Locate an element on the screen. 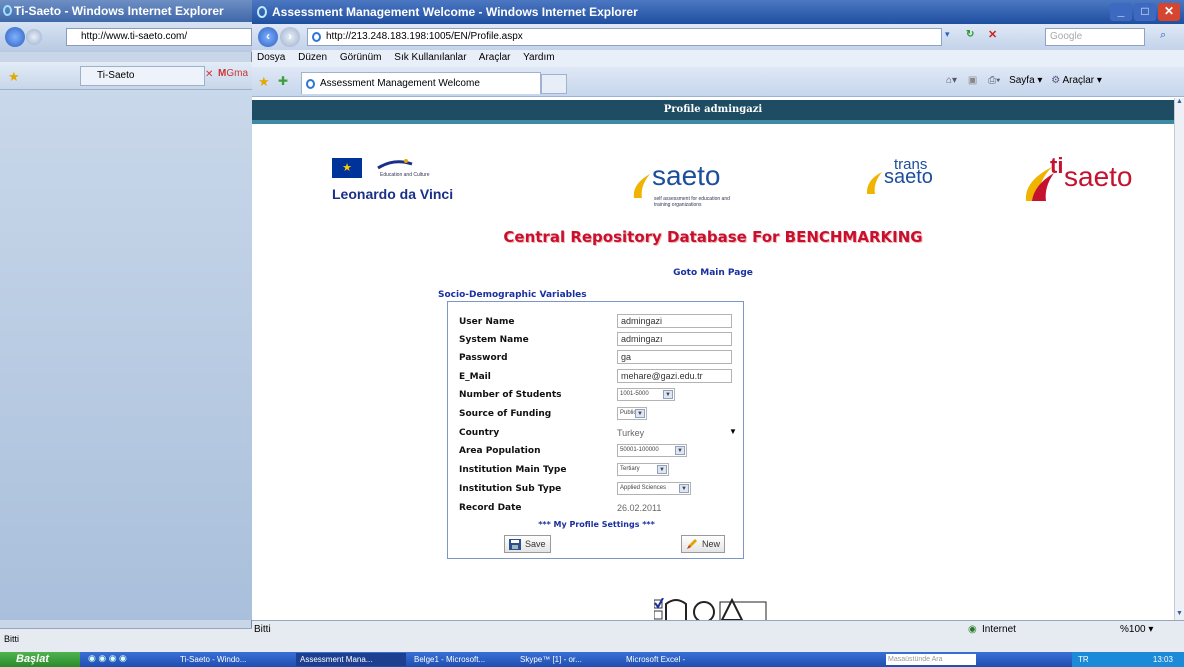 The image size is (1184, 667). status-bar: Bitti ◉ Internet %100 ▾ is located at coordinates (718, 636).